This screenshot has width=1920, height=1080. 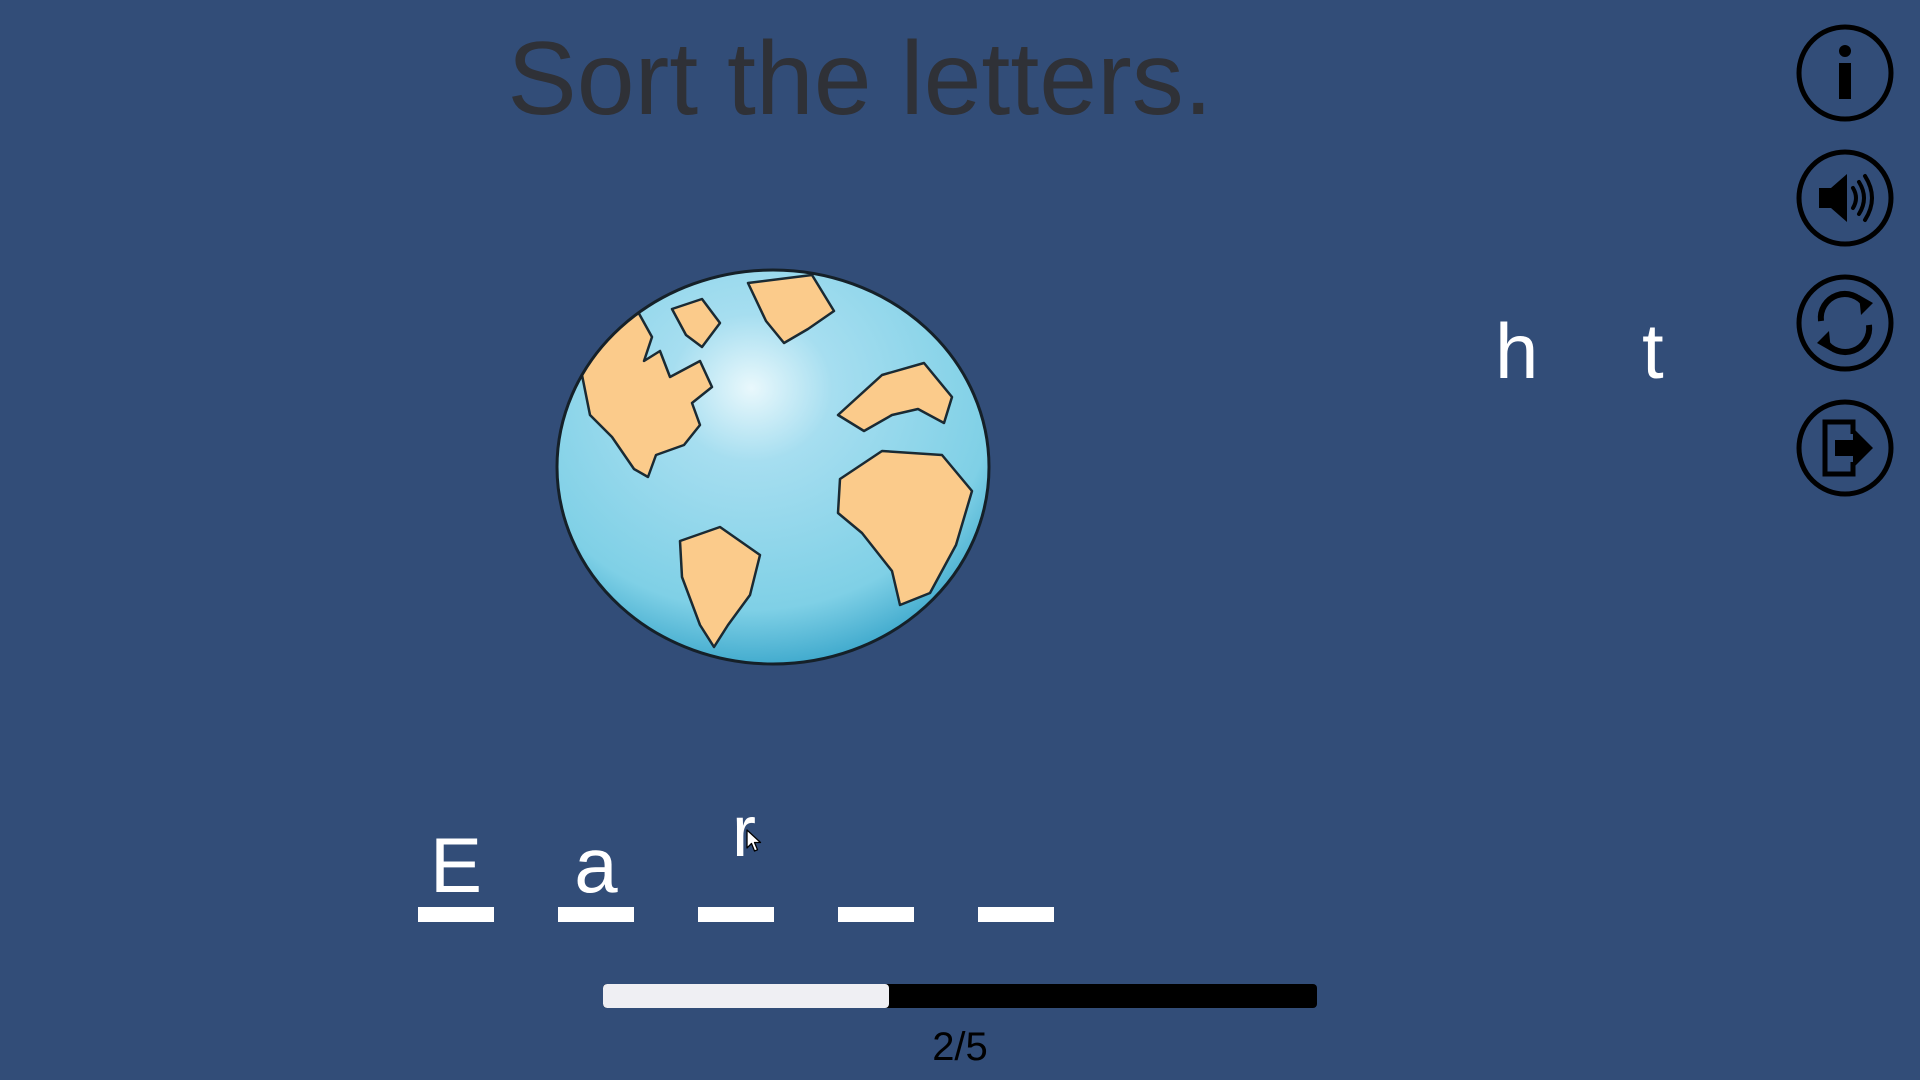 I want to click on restart-icon, so click(x=1845, y=323).